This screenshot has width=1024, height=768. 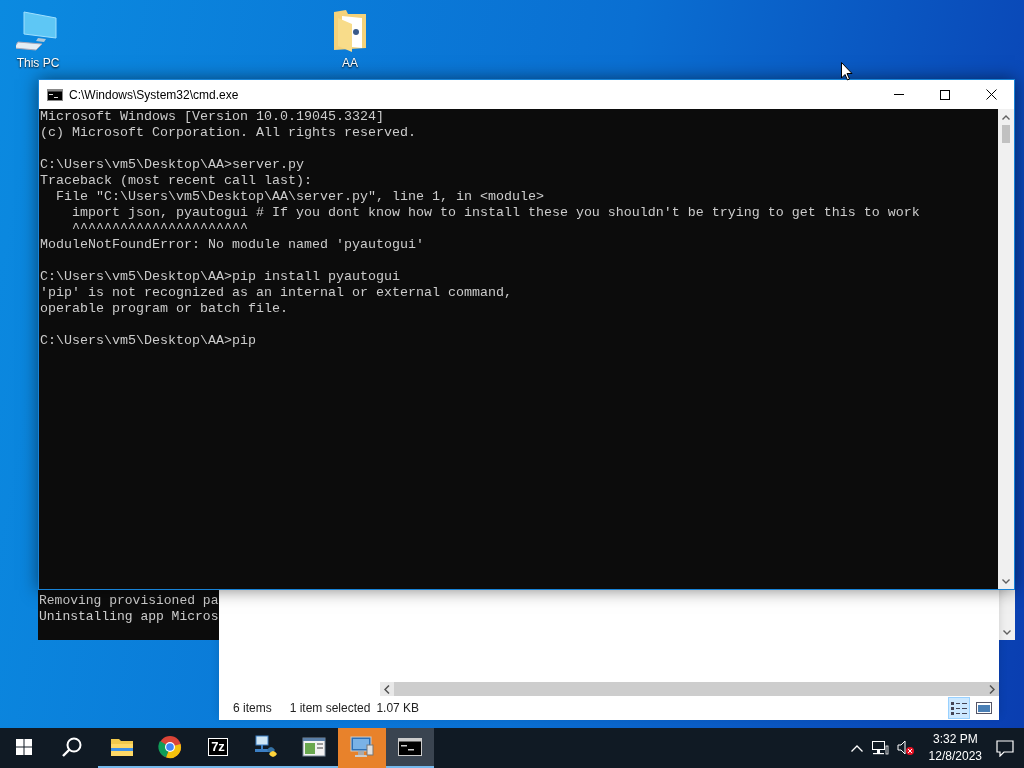 I want to click on selection-size: 1.07 KB, so click(x=398, y=708).